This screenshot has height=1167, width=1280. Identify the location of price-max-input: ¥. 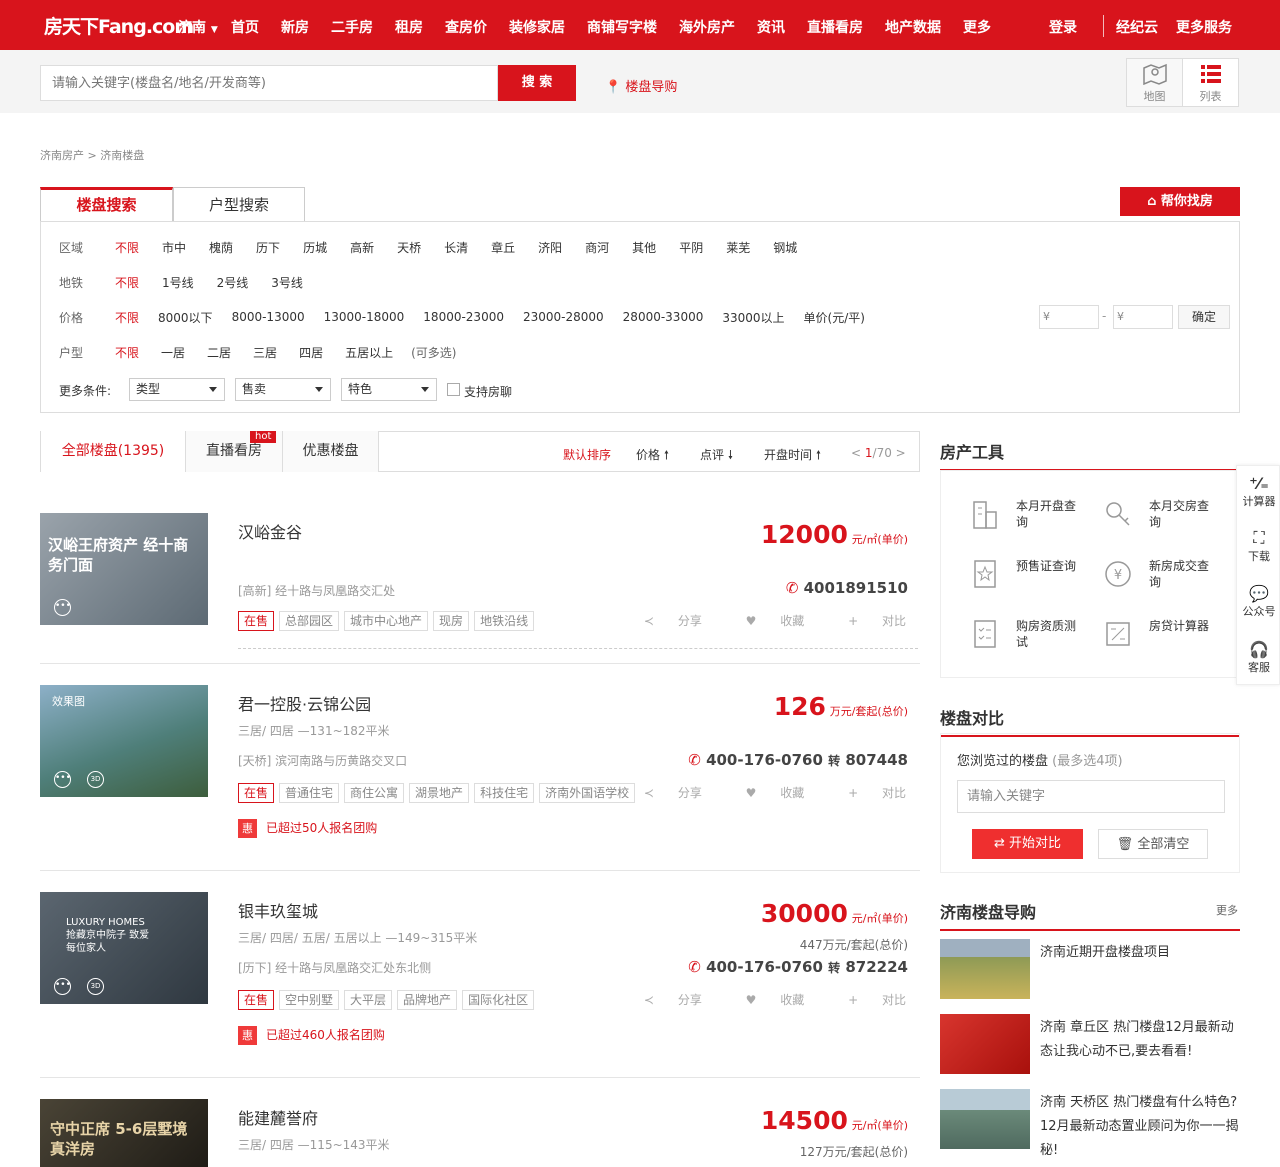
(1143, 317).